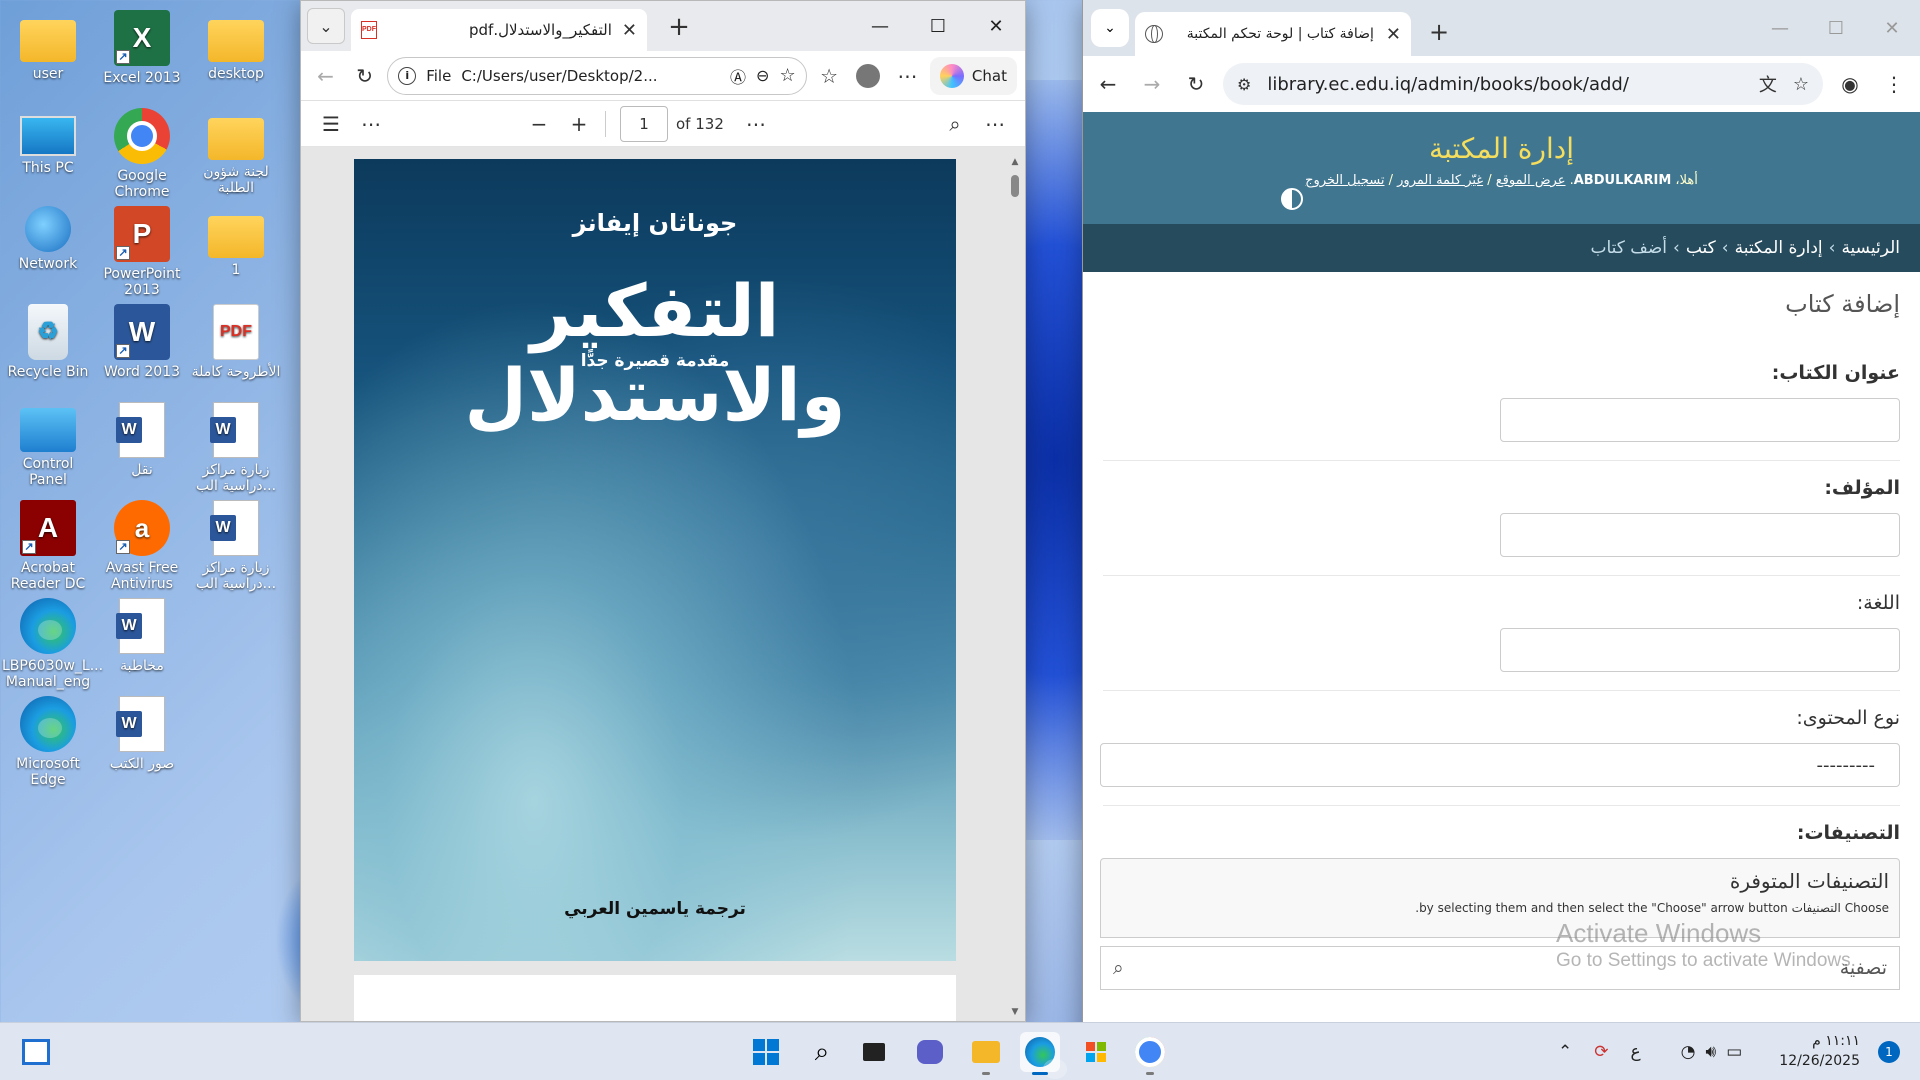 This screenshot has height=1080, width=1920. I want to click on chevron-up-icon: ⌃, so click(1565, 1052).